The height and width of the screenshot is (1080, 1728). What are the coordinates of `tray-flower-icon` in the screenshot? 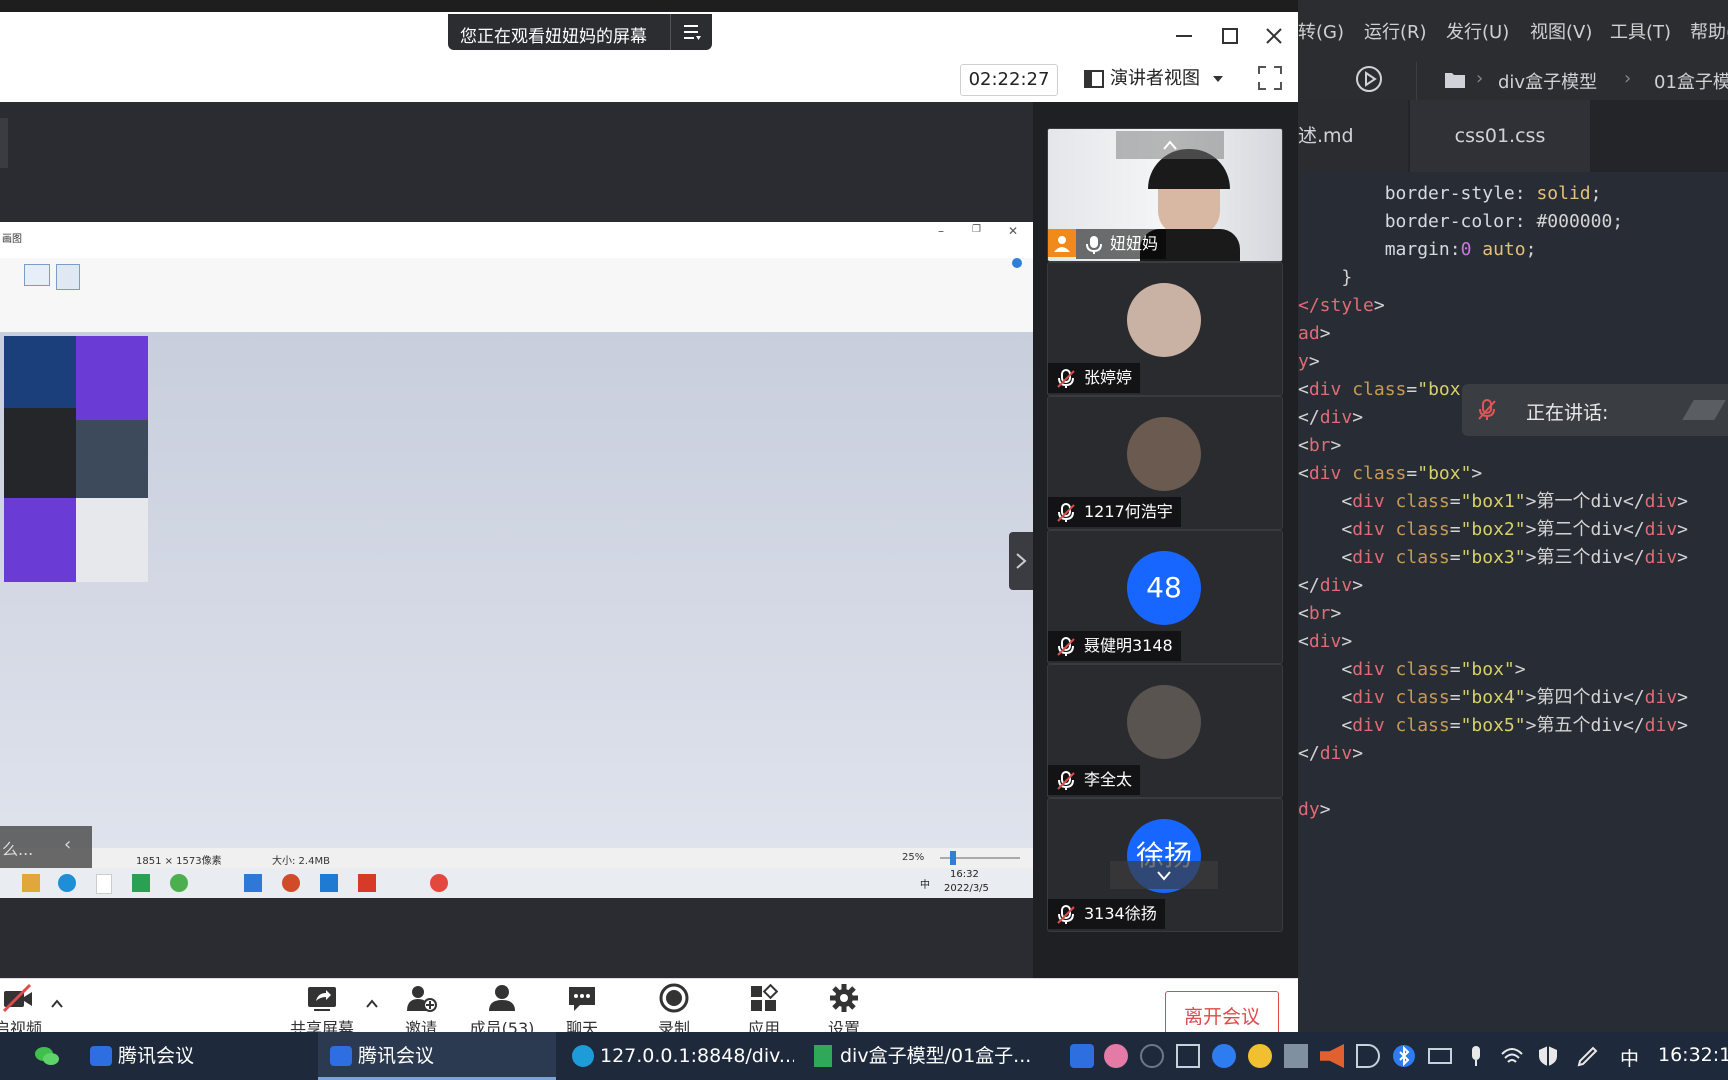 It's located at (1116, 1056).